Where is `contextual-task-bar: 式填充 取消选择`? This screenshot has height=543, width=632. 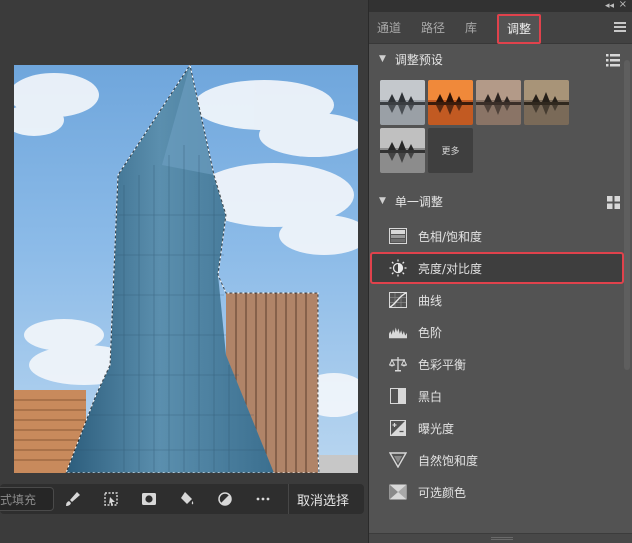
contextual-task-bar: 式填充 取消选择 is located at coordinates (182, 499).